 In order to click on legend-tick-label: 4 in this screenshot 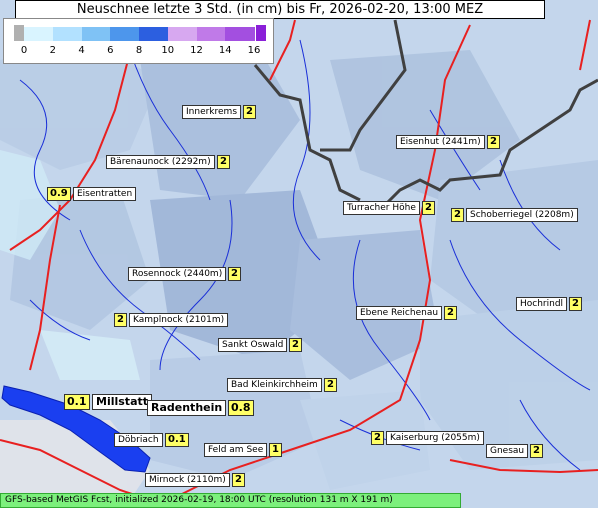, I will do `click(81, 50)`.